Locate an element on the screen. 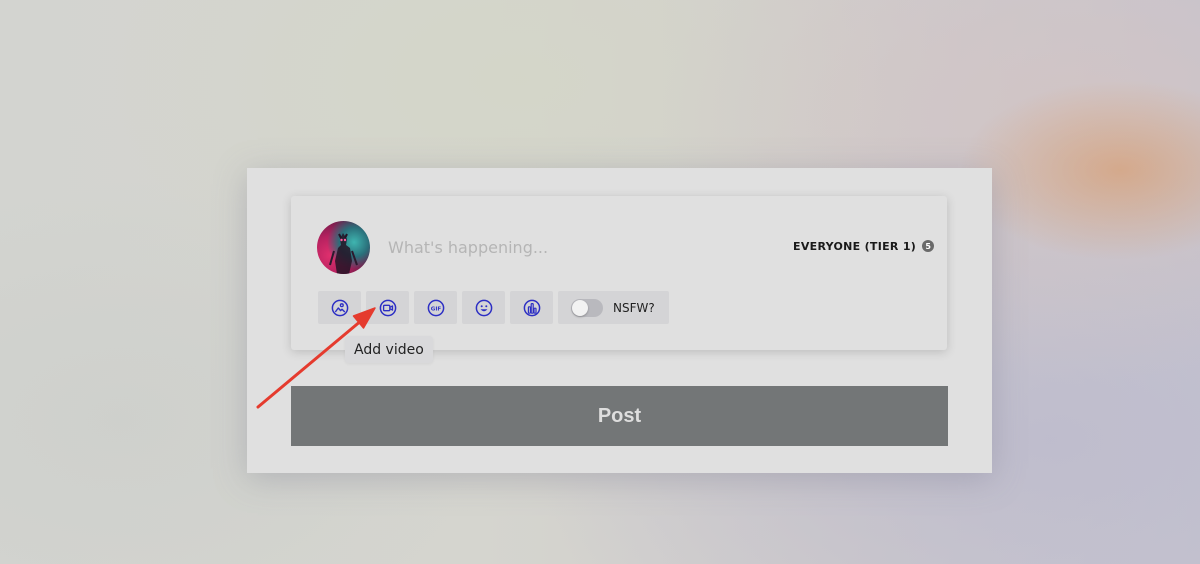 Image resolution: width=1200 pixels, height=564 pixels. nsfw-toggle is located at coordinates (587, 307).